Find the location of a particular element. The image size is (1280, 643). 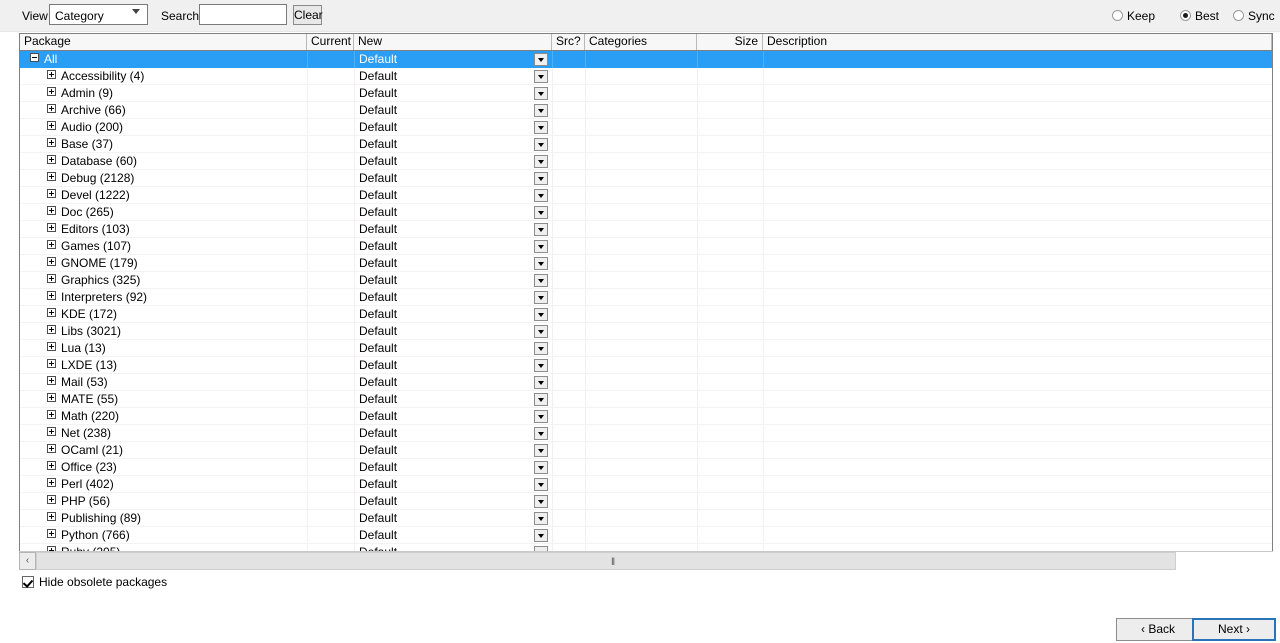

clear-search-button: Clear is located at coordinates (308, 15).